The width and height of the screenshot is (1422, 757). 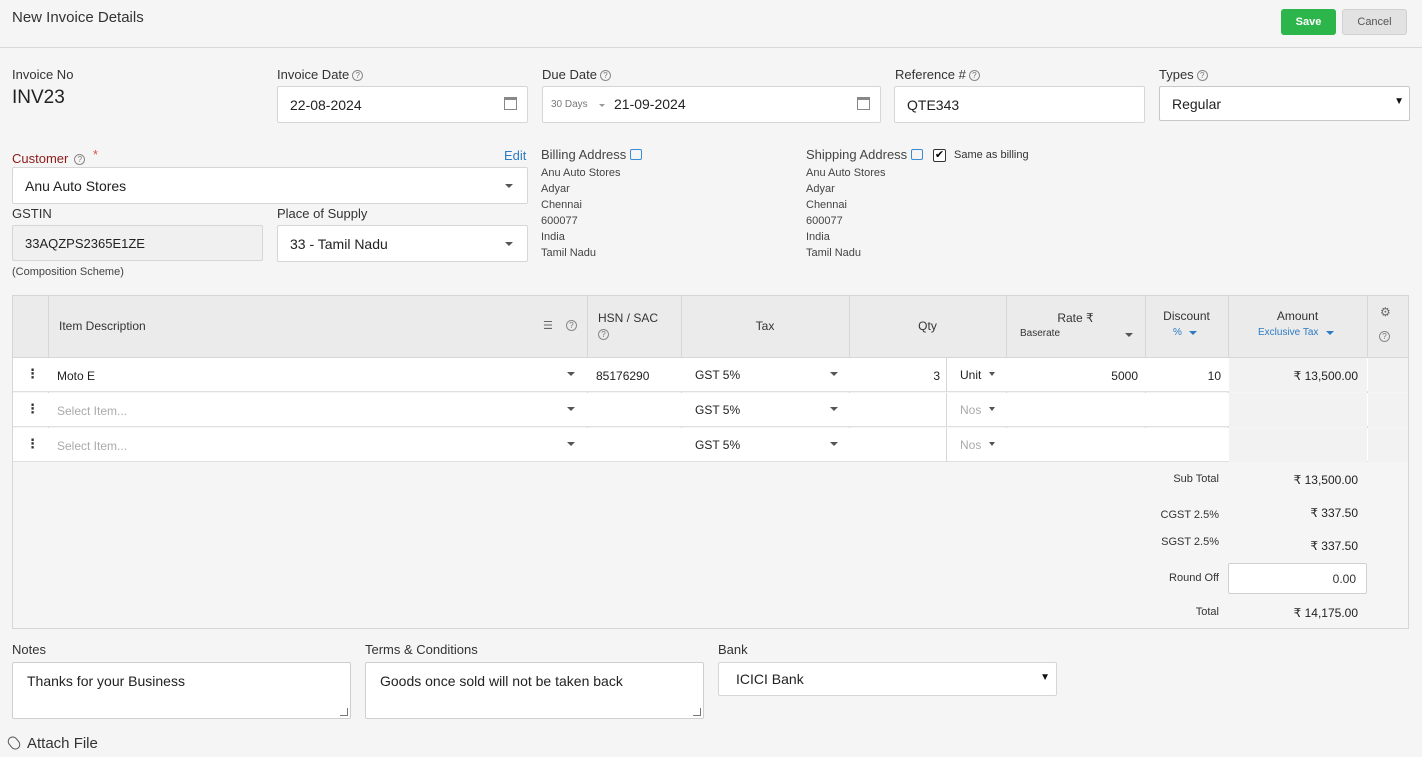 I want to click on gstin-field: 33AQZPS2365E1ZE, so click(x=137, y=243).